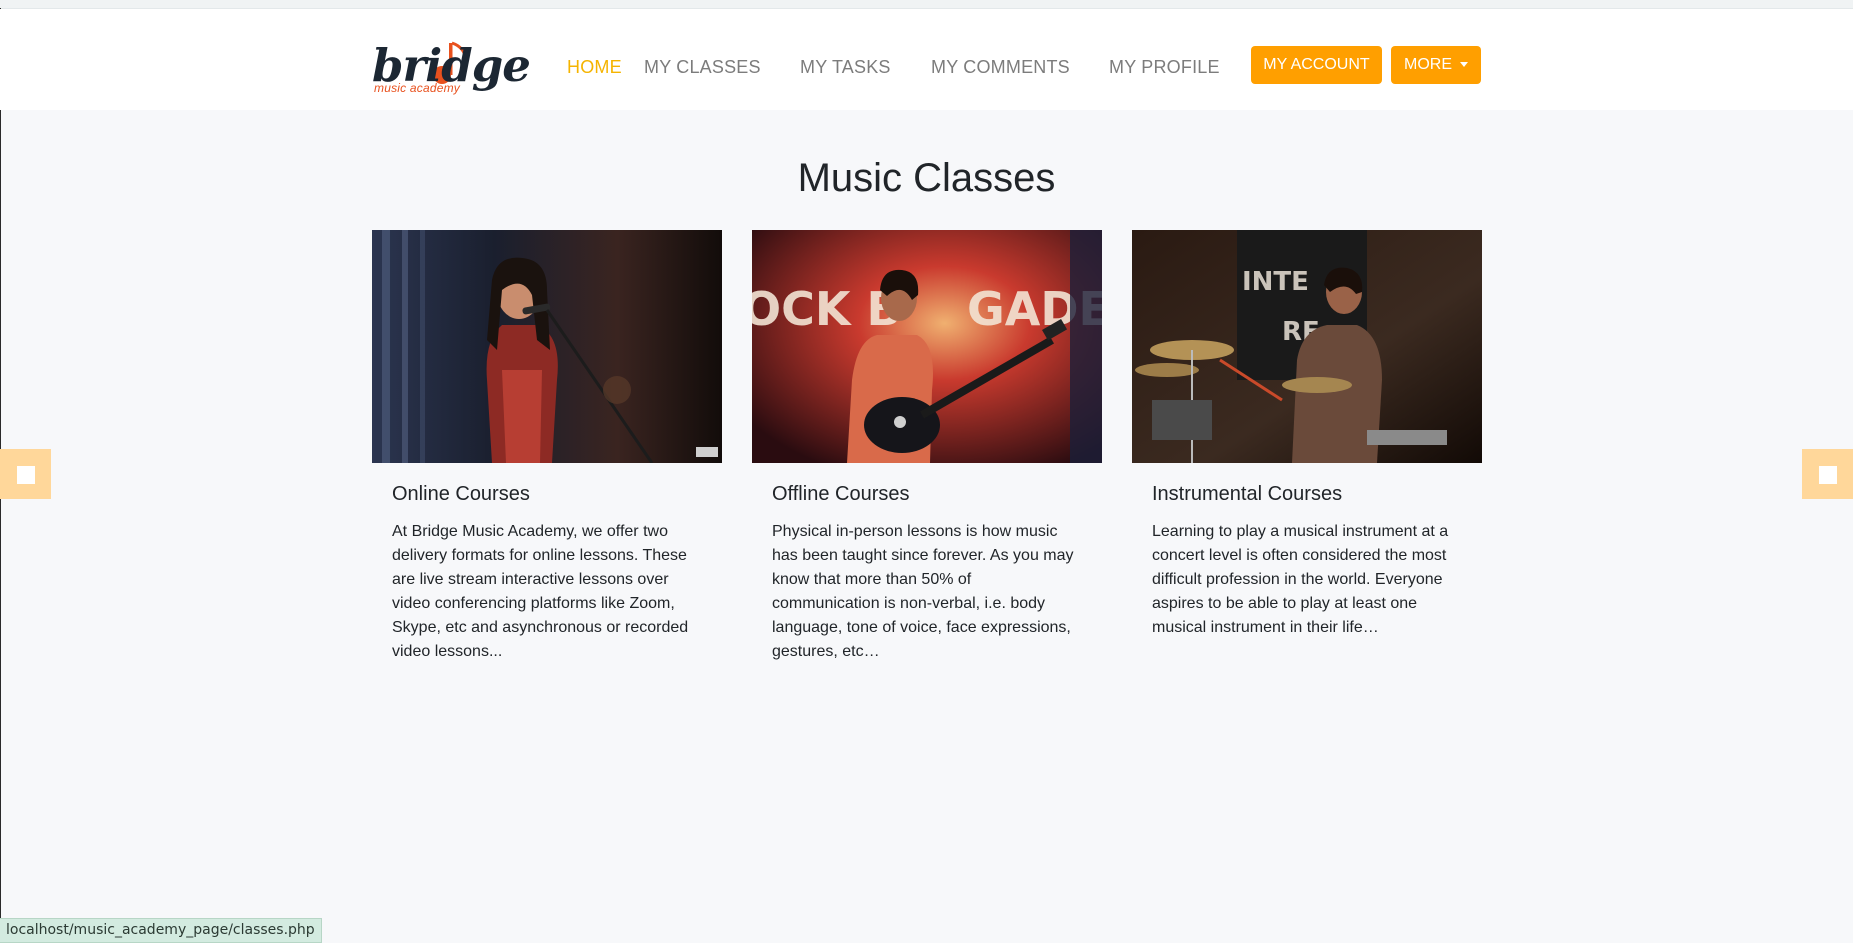 The width and height of the screenshot is (1853, 943). I want to click on caret-down-icon, so click(1464, 65).